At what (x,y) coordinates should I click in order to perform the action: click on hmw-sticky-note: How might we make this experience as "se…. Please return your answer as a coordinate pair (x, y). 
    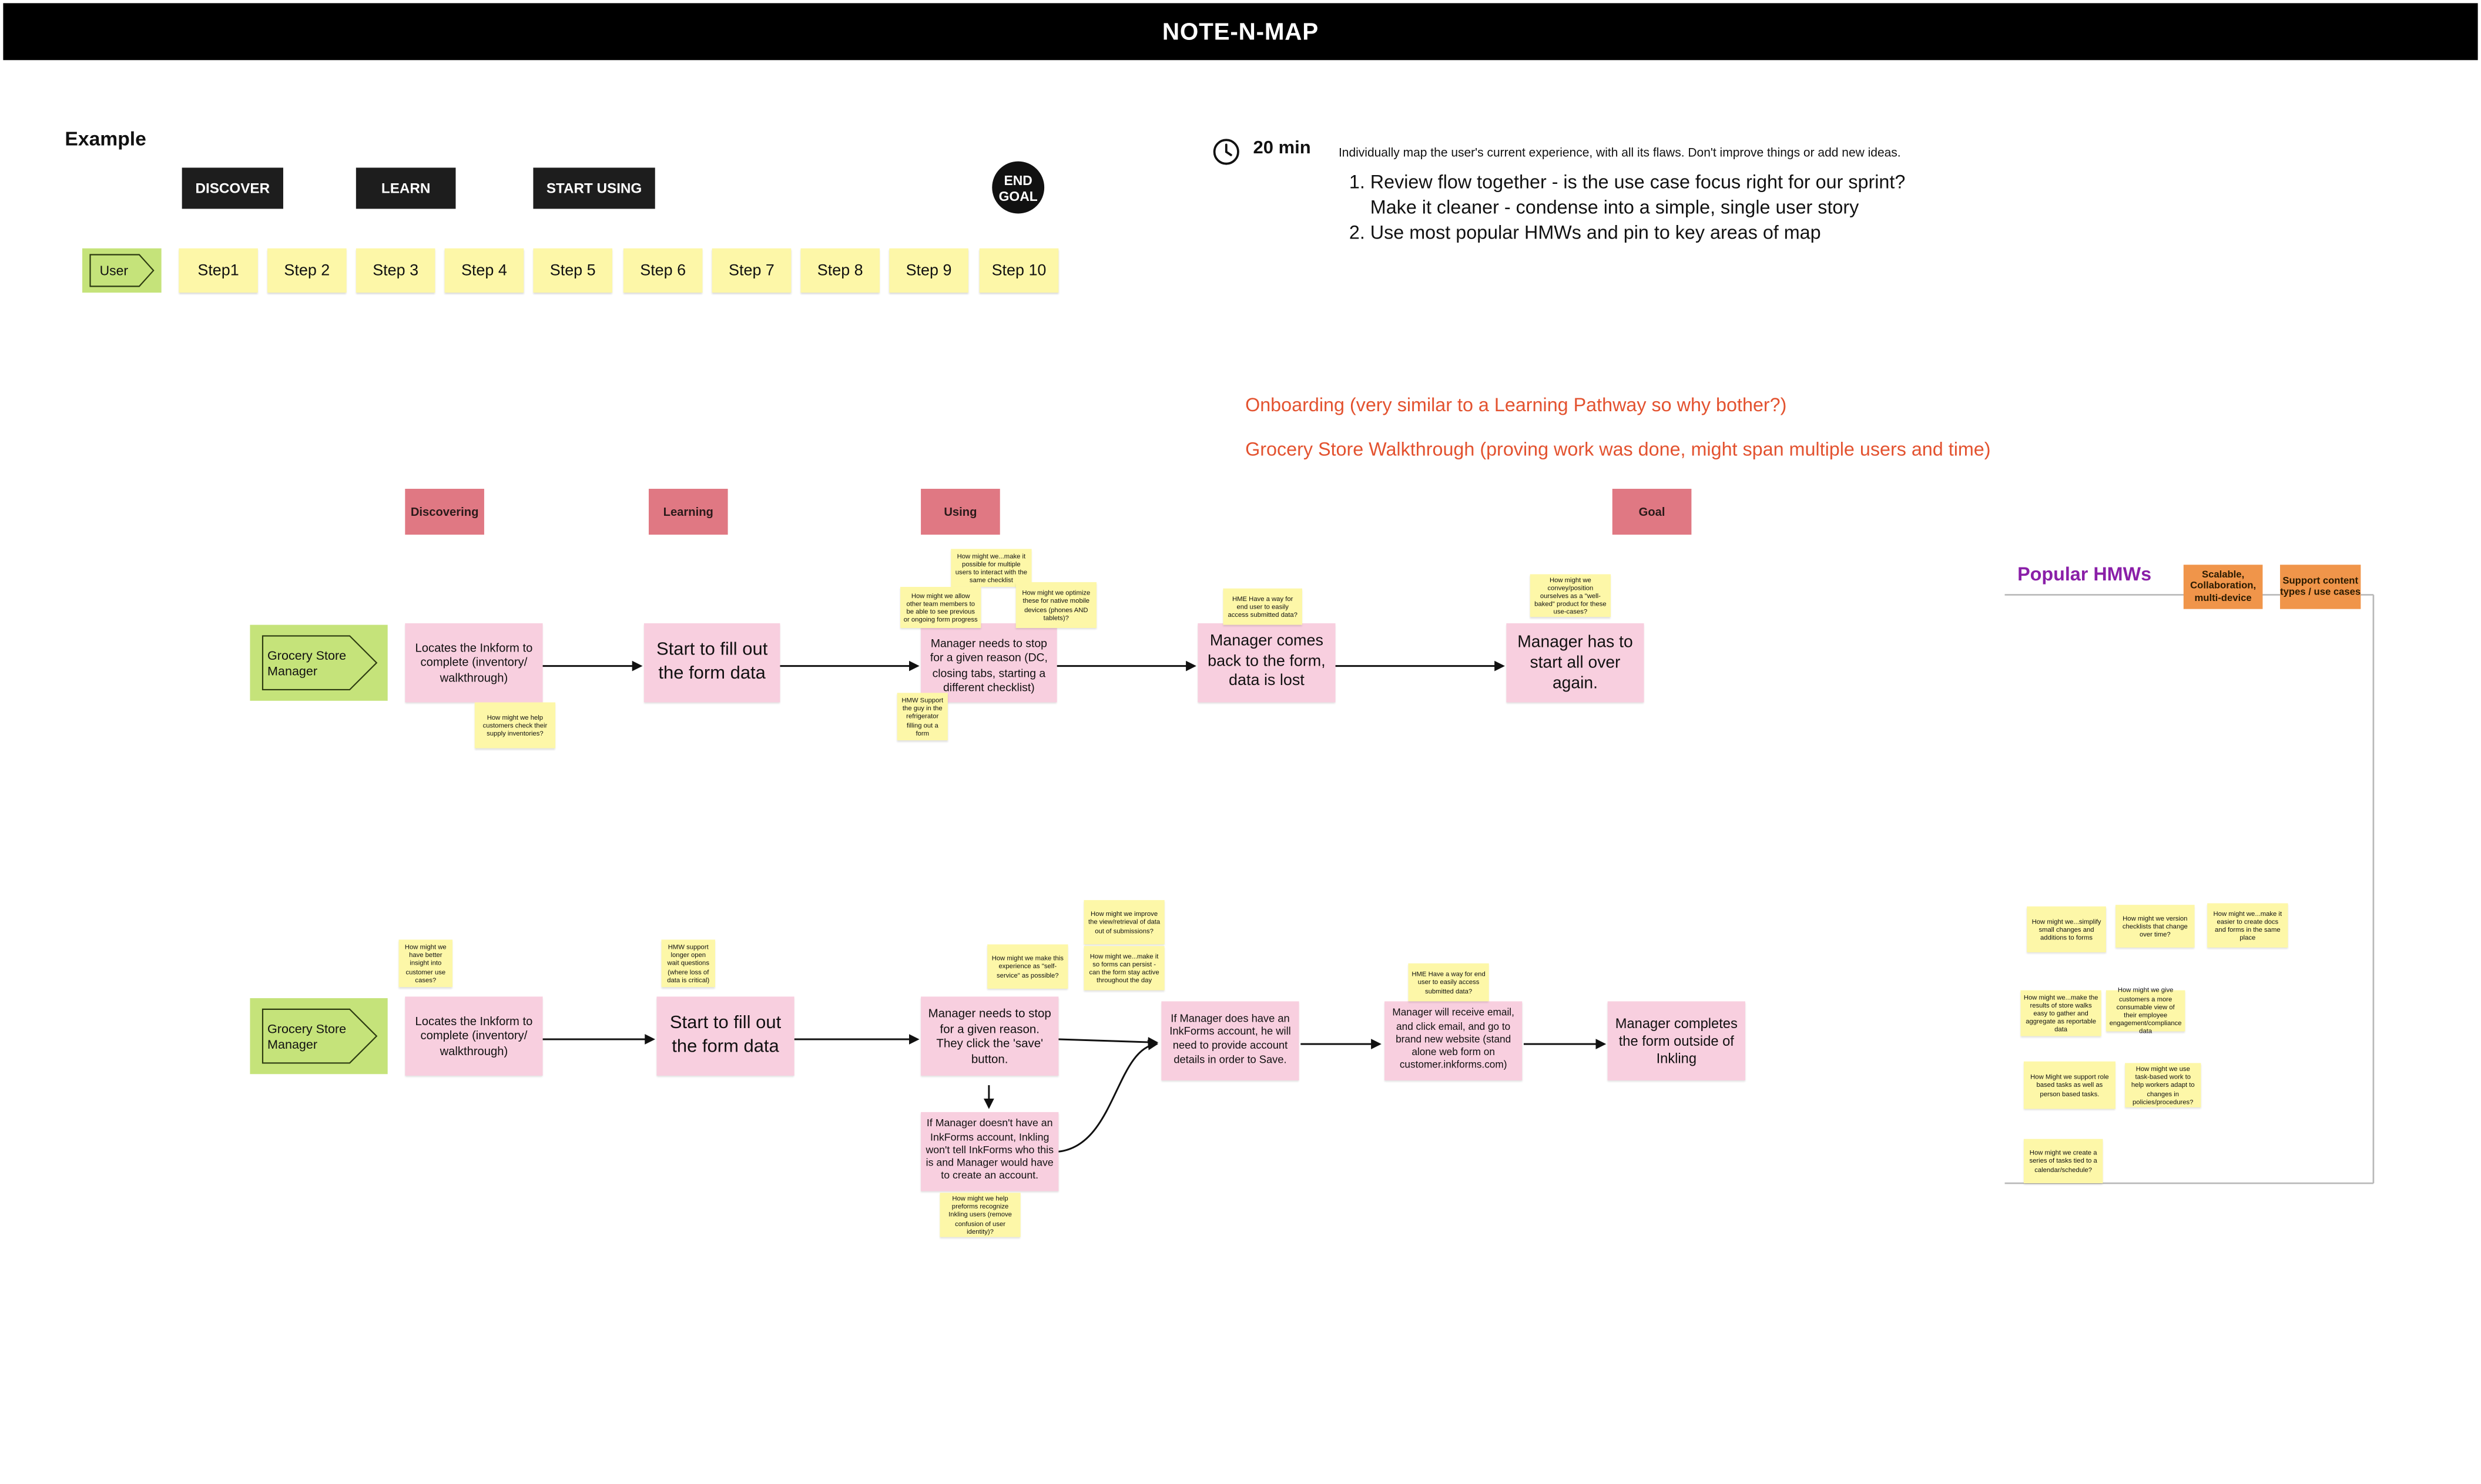
    Looking at the image, I should click on (1027, 966).